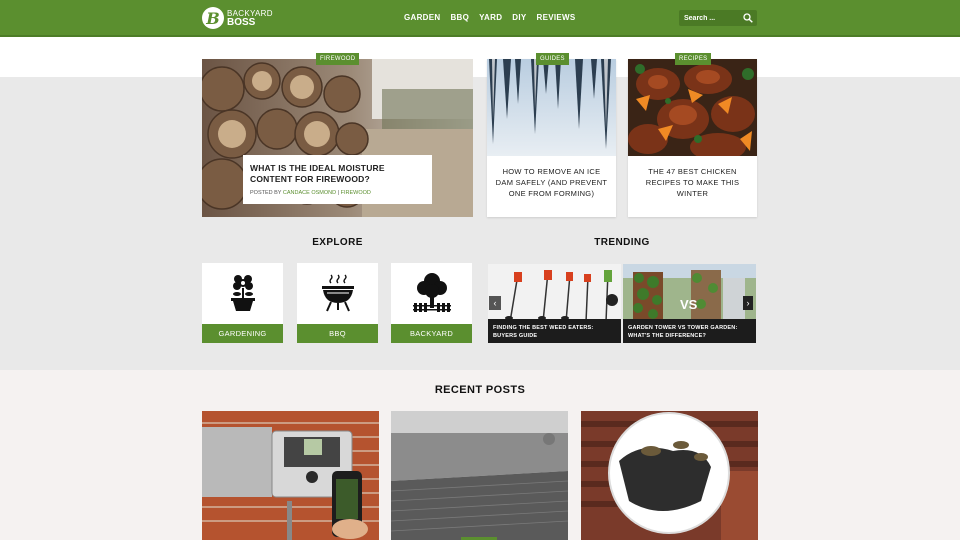  I want to click on featured-post-meta: POSTED BY CANDACE OSMOND | FIREWOOD, so click(337, 193).